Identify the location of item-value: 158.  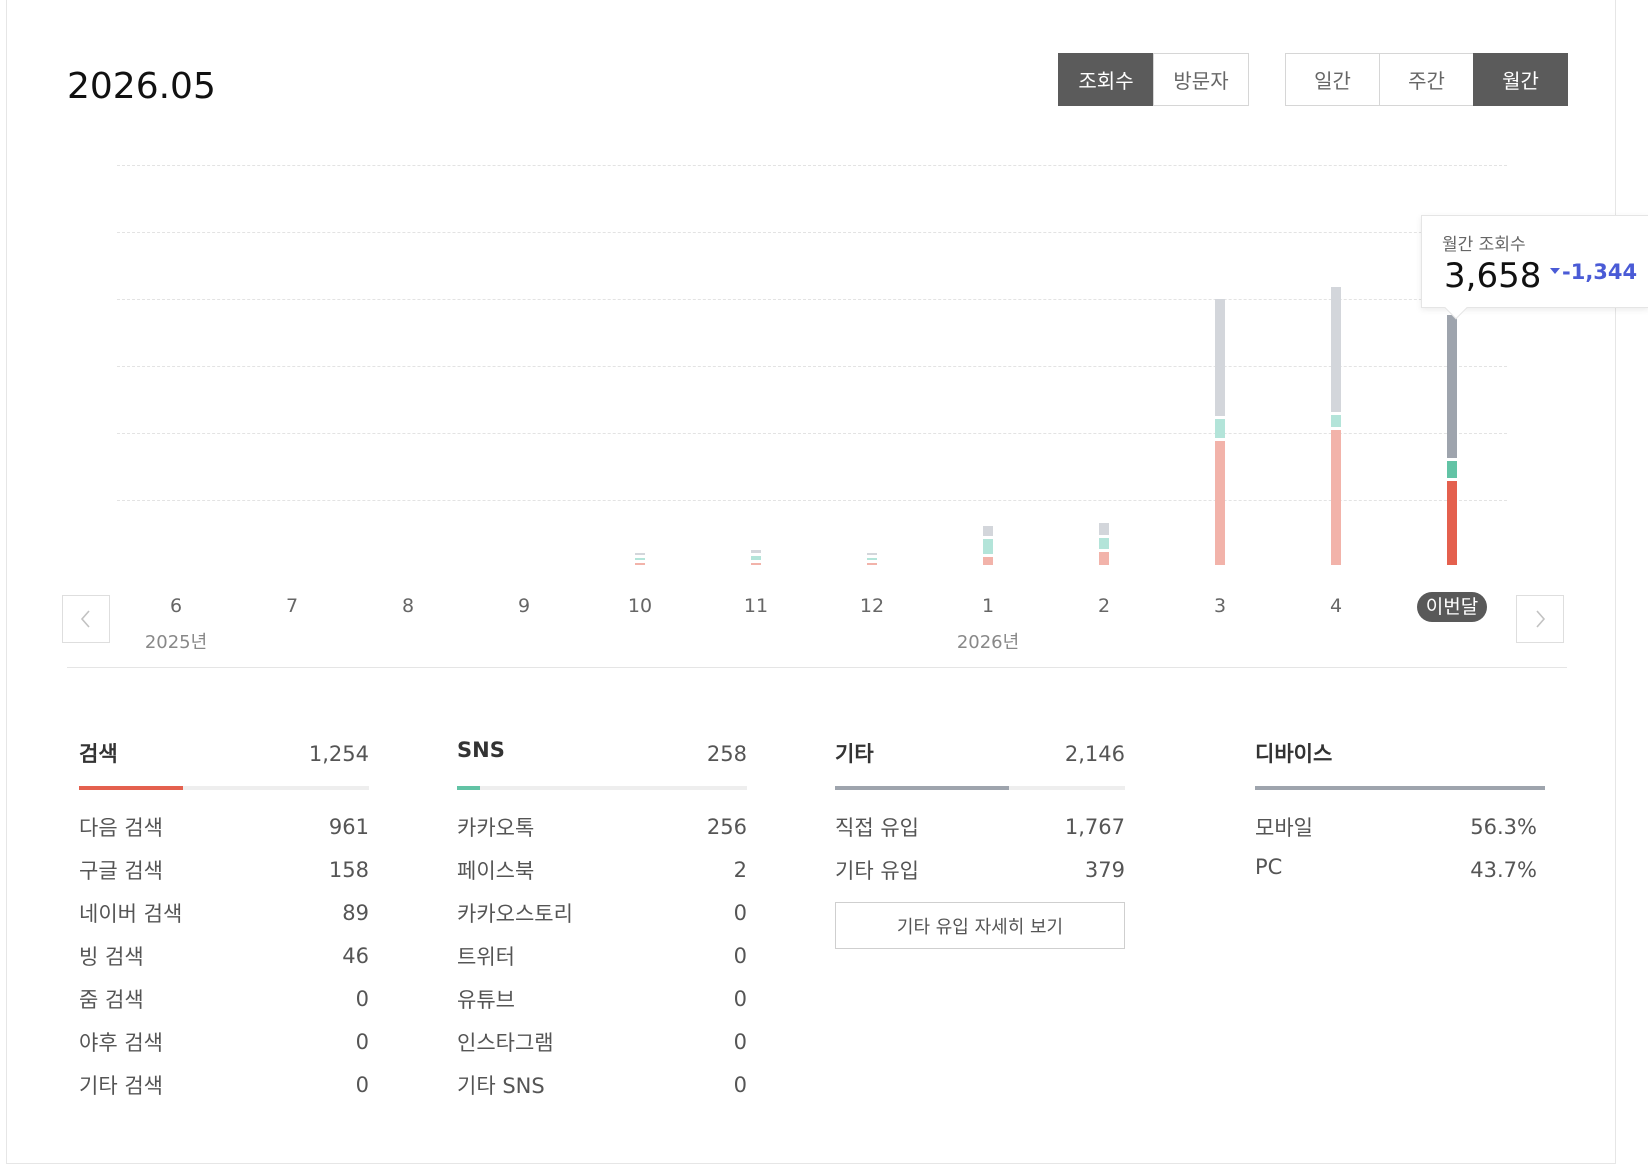
(348, 870).